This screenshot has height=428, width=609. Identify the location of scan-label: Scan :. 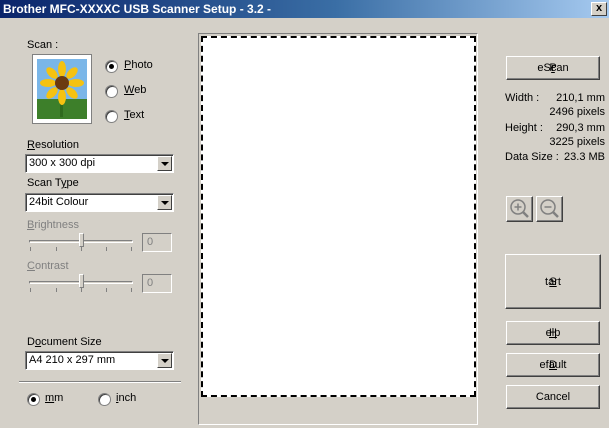
(43, 45).